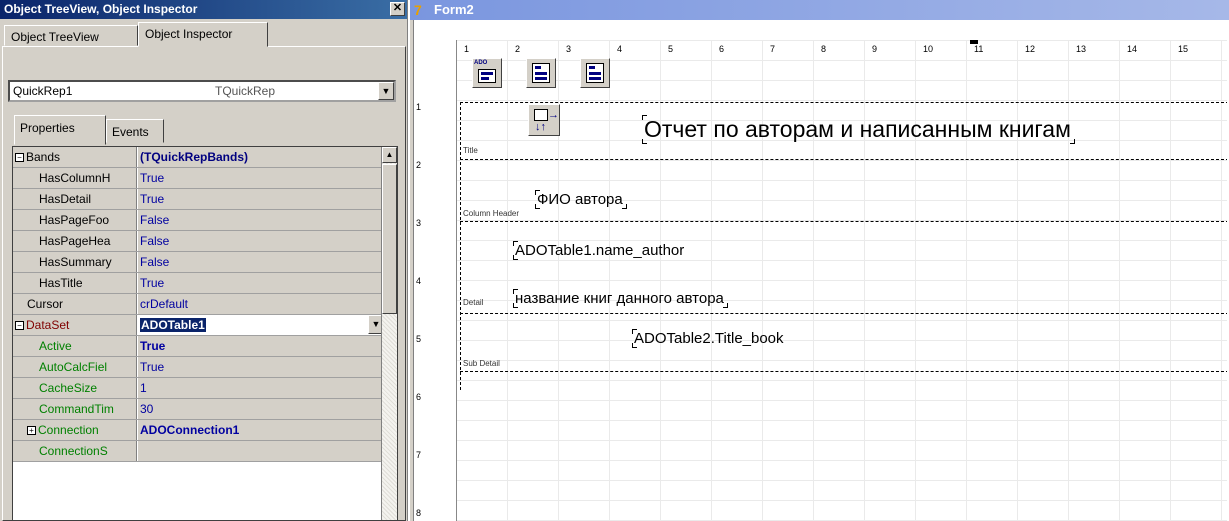  I want to click on inspector-title: Object TreeView, Object Inspector, so click(101, 9).